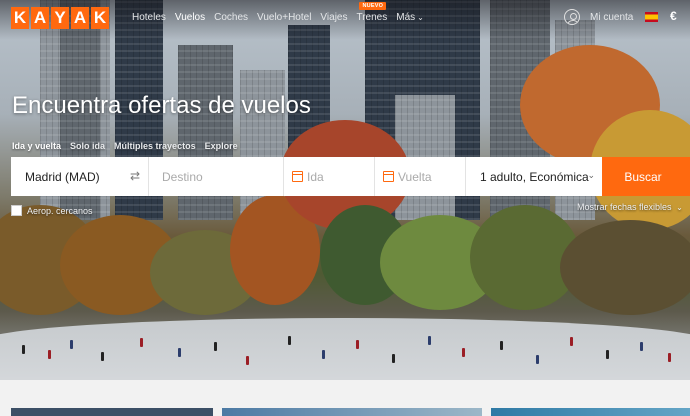  What do you see at coordinates (36, 146) in the screenshot?
I see `tab-ida-y-vuelta: Ida y vuelta` at bounding box center [36, 146].